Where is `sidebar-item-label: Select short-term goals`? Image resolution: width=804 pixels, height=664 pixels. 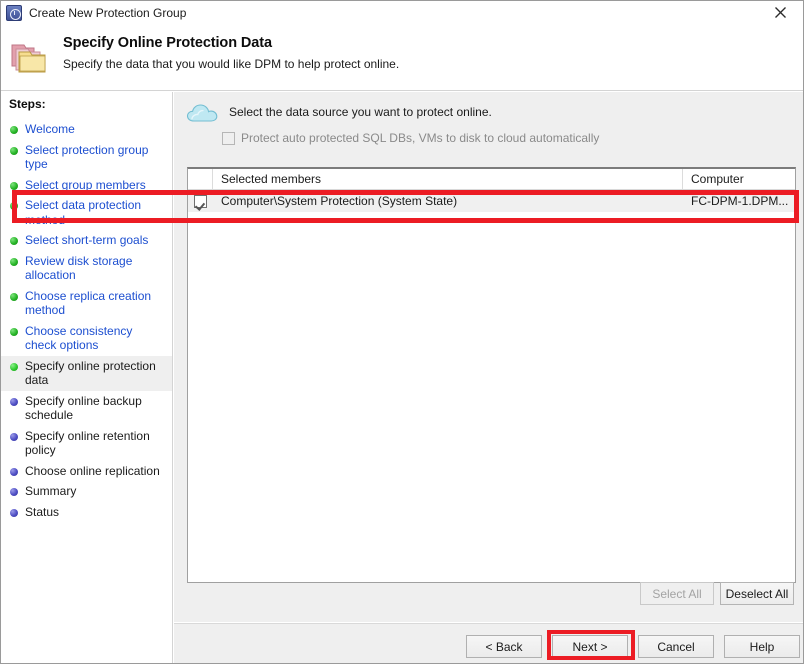 sidebar-item-label: Select short-term goals is located at coordinates (87, 240).